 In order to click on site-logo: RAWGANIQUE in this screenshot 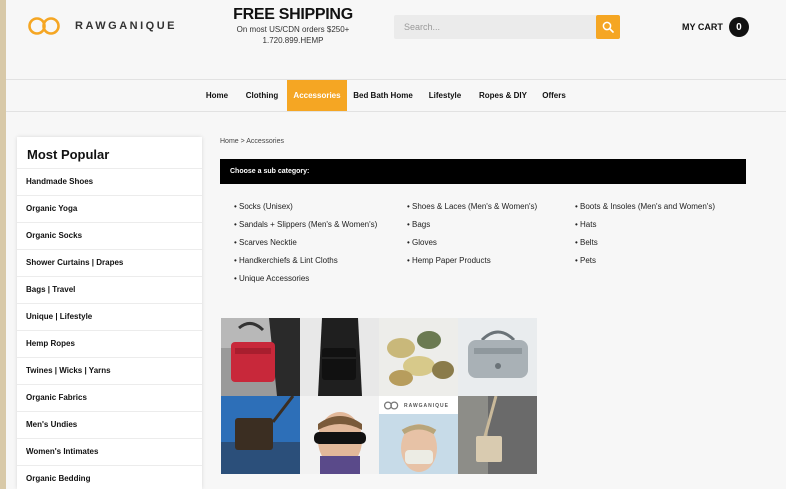, I will do `click(101, 26)`.